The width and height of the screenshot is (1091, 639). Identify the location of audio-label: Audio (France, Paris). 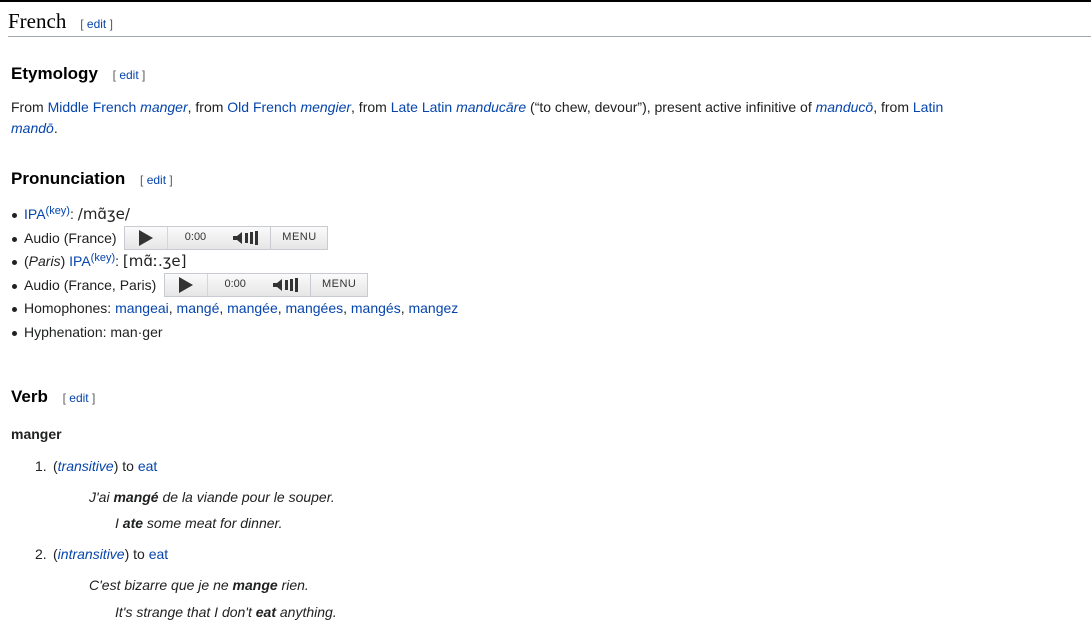
(90, 284).